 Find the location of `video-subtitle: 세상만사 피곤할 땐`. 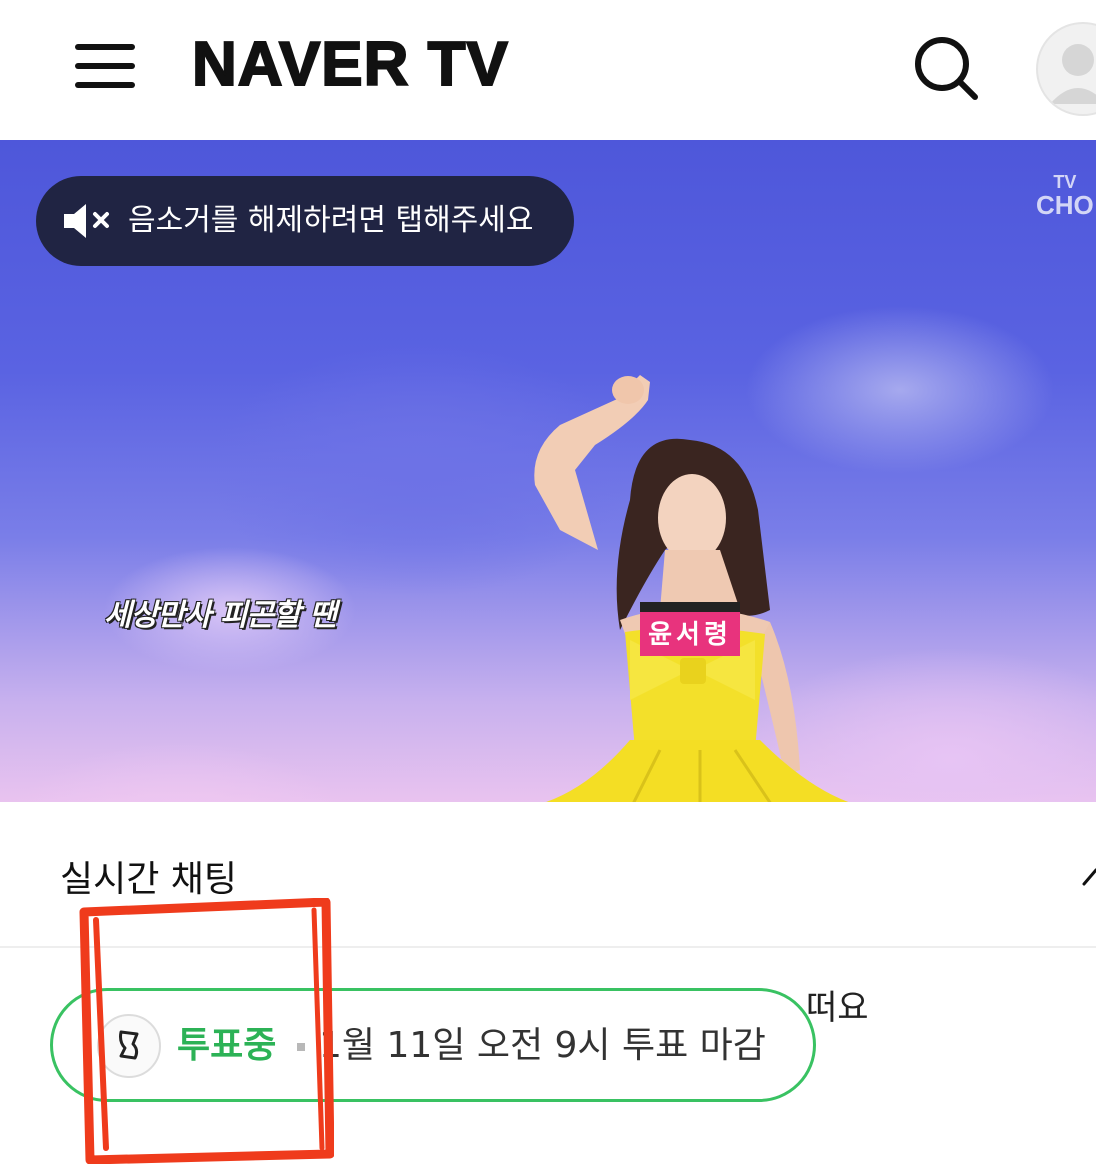

video-subtitle: 세상만사 피곤할 땐 is located at coordinates (220, 615).